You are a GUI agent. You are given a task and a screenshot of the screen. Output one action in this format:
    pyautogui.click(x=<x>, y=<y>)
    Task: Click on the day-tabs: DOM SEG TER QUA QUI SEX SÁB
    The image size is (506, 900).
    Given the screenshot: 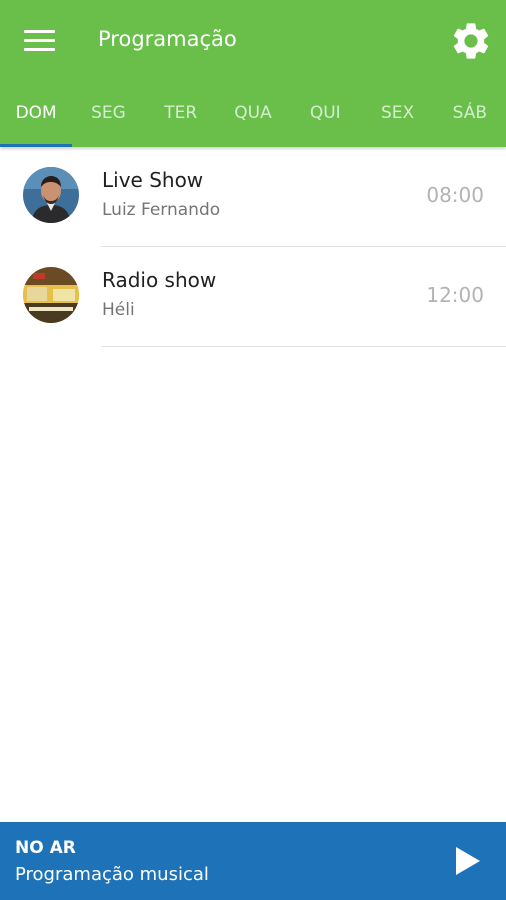 What is the action you would take?
    pyautogui.click(x=253, y=119)
    